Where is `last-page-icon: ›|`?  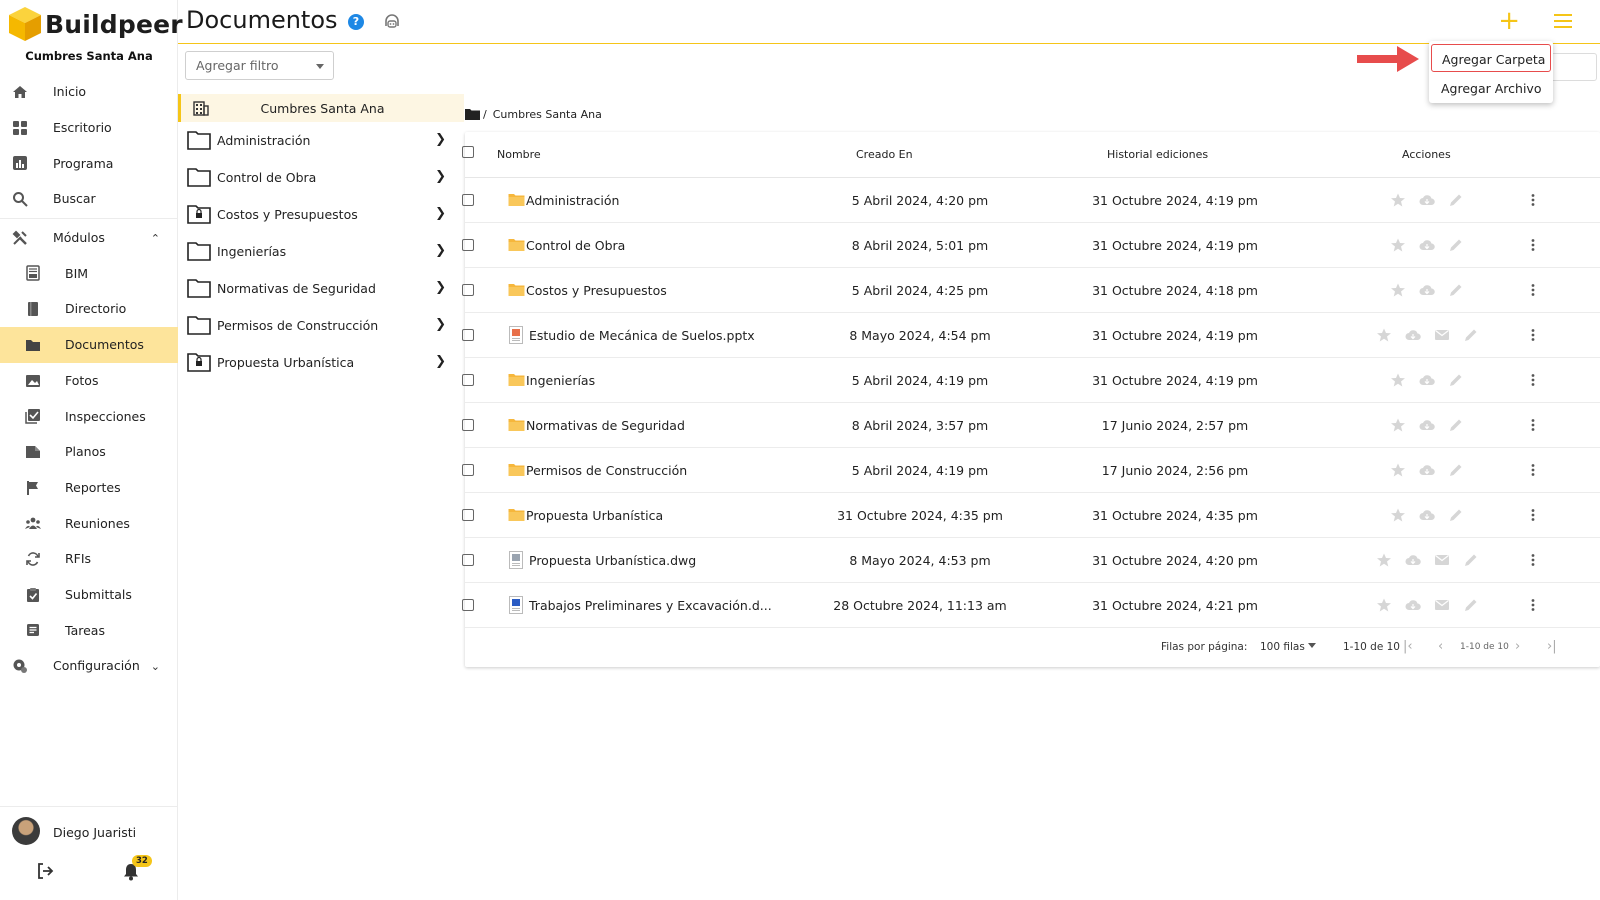 last-page-icon: ›| is located at coordinates (1552, 646).